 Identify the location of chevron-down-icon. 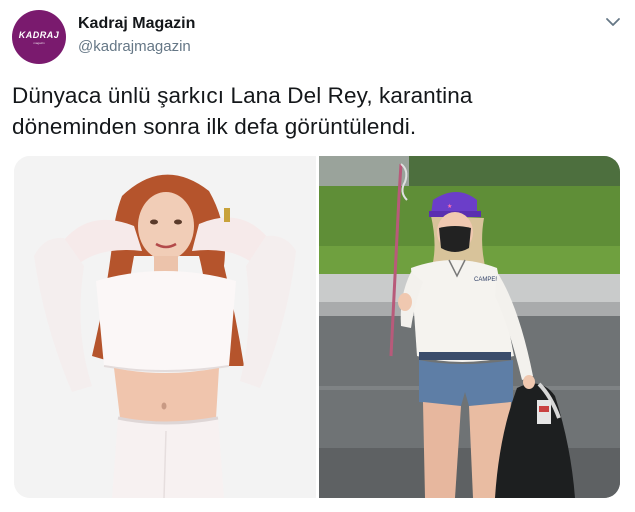
(613, 22).